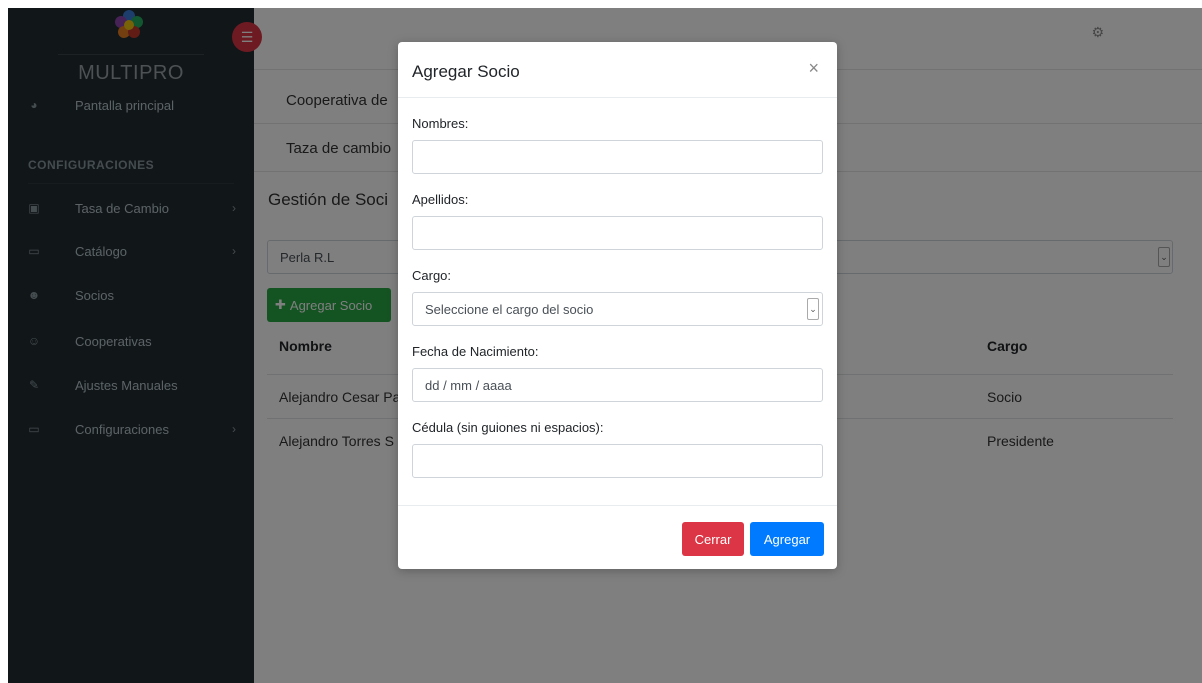 This screenshot has height=683, width=1202. I want to click on modal-footer: Cerrar Agregar, so click(617, 537).